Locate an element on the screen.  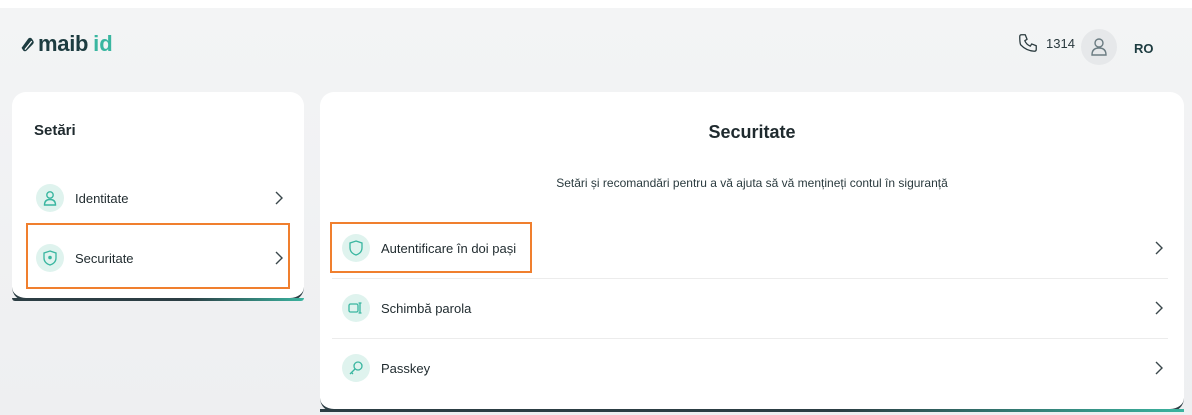
logo-text: maib is located at coordinates (63, 43).